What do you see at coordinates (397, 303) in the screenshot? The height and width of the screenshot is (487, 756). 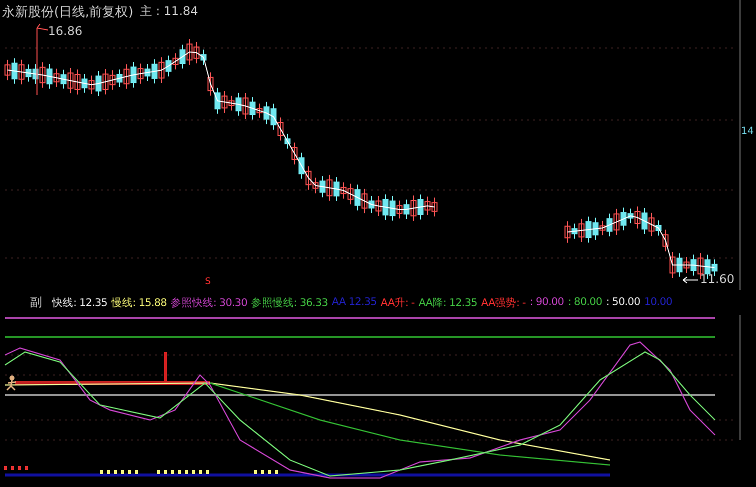 I see `legend-value: AA升: -` at bounding box center [397, 303].